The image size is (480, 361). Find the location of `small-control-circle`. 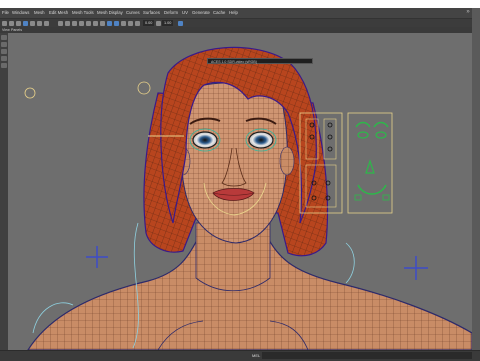

small-control-circle is located at coordinates (30, 93).